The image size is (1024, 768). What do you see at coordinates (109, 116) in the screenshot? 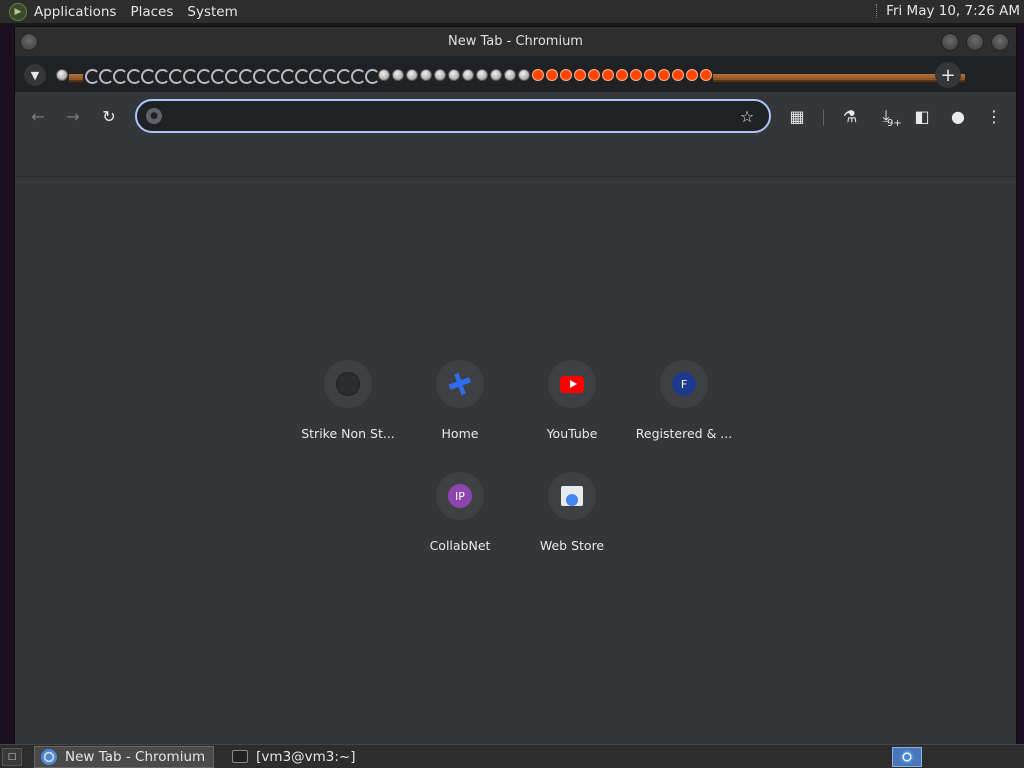
I see `reload-button: ↻` at bounding box center [109, 116].